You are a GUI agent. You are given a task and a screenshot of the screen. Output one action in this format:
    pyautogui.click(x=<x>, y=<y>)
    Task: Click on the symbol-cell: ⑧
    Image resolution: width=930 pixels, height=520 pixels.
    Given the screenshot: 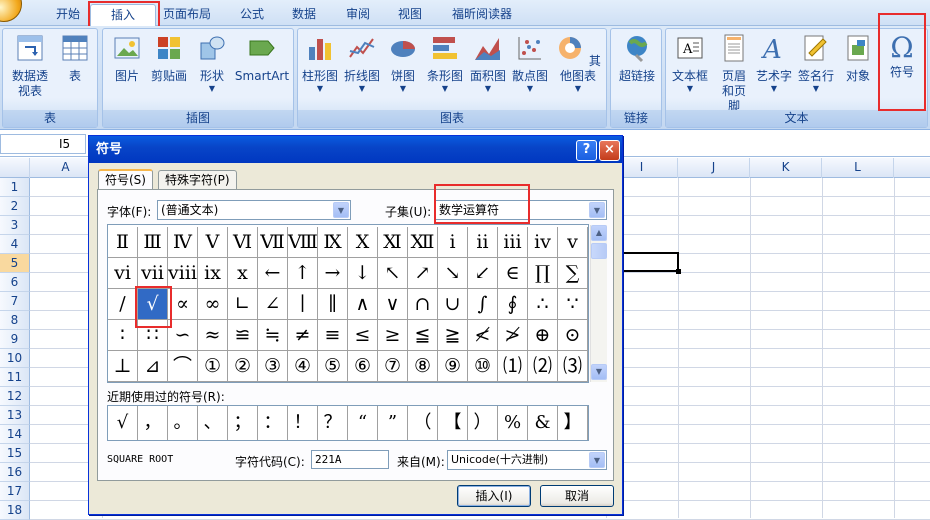 What is the action you would take?
    pyautogui.click(x=423, y=366)
    